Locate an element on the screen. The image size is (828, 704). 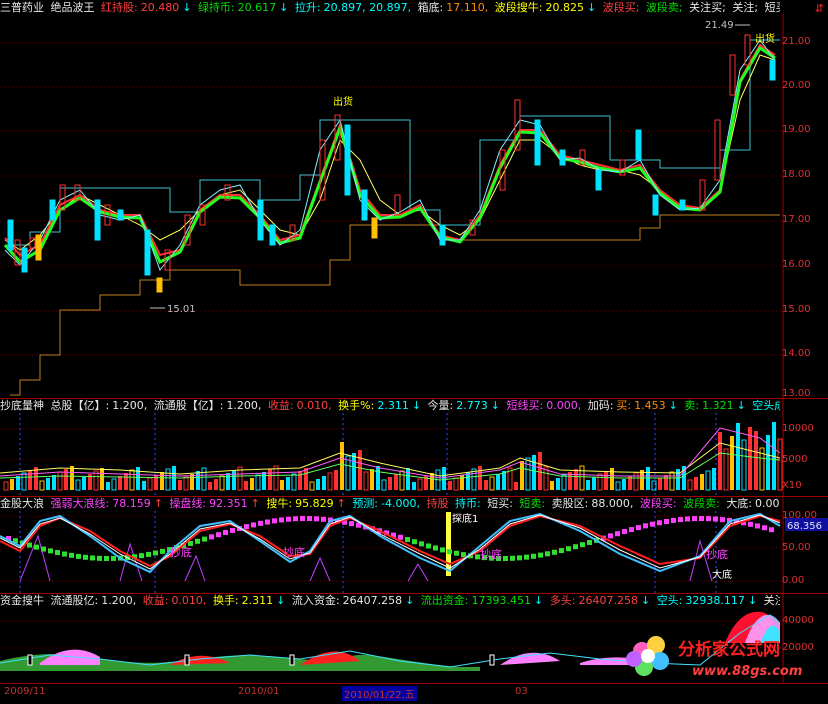
volume-axis-label: 5000 is located at coordinates (795, 459).